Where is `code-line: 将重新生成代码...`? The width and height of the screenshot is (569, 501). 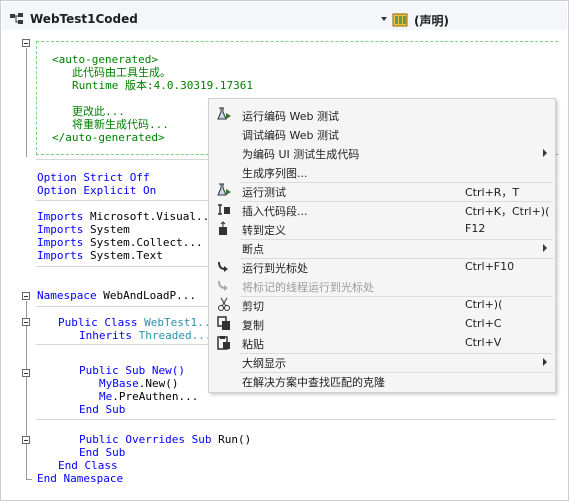
code-line: 将重新生成代码... is located at coordinates (120, 124).